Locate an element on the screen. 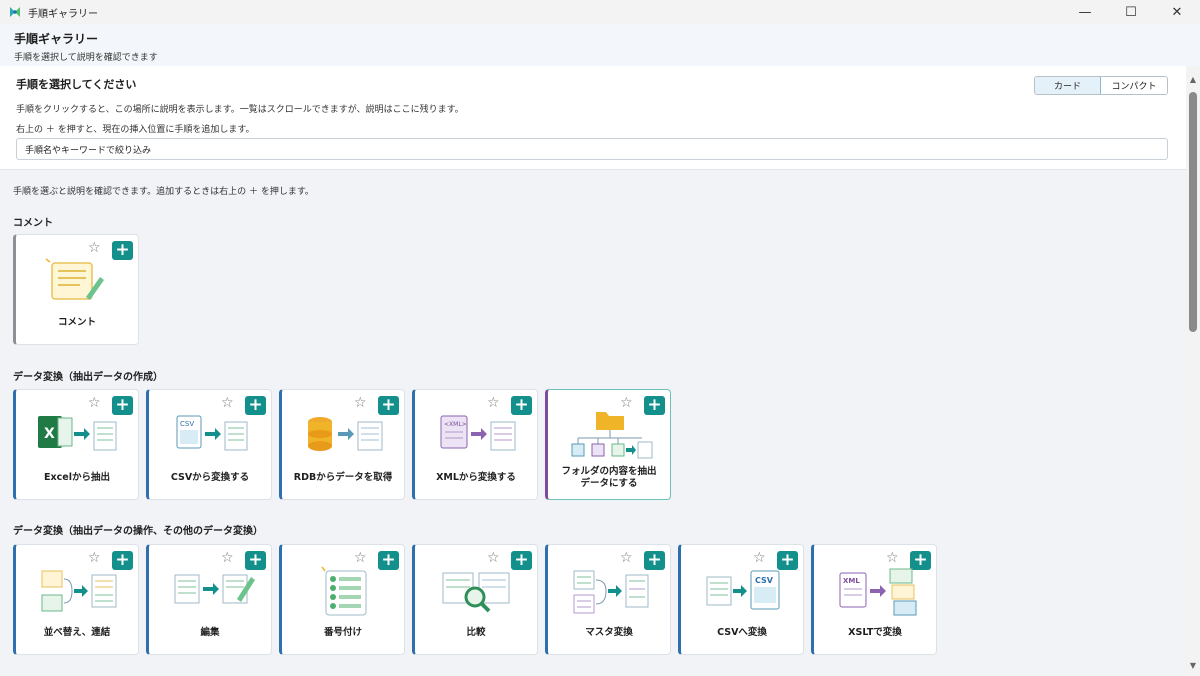 The height and width of the screenshot is (676, 1200). vertical-scrollbar: ▲ ▼ is located at coordinates (1193, 371).